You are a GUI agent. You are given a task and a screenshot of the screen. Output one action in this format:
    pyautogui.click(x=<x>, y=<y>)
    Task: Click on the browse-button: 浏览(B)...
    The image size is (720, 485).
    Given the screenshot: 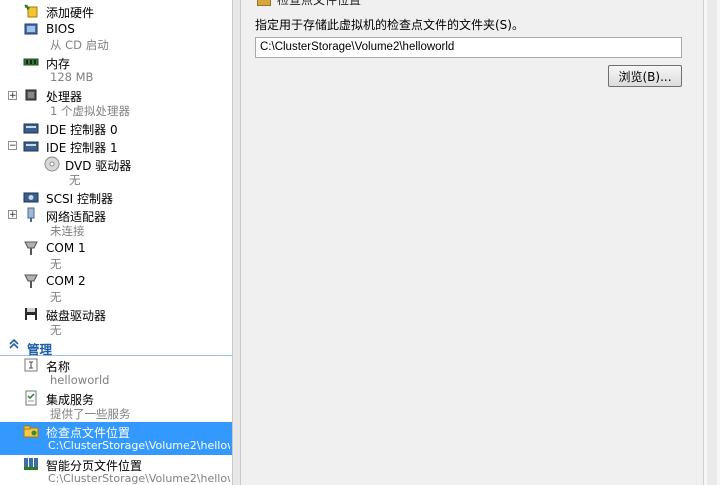 What is the action you would take?
    pyautogui.click(x=645, y=76)
    